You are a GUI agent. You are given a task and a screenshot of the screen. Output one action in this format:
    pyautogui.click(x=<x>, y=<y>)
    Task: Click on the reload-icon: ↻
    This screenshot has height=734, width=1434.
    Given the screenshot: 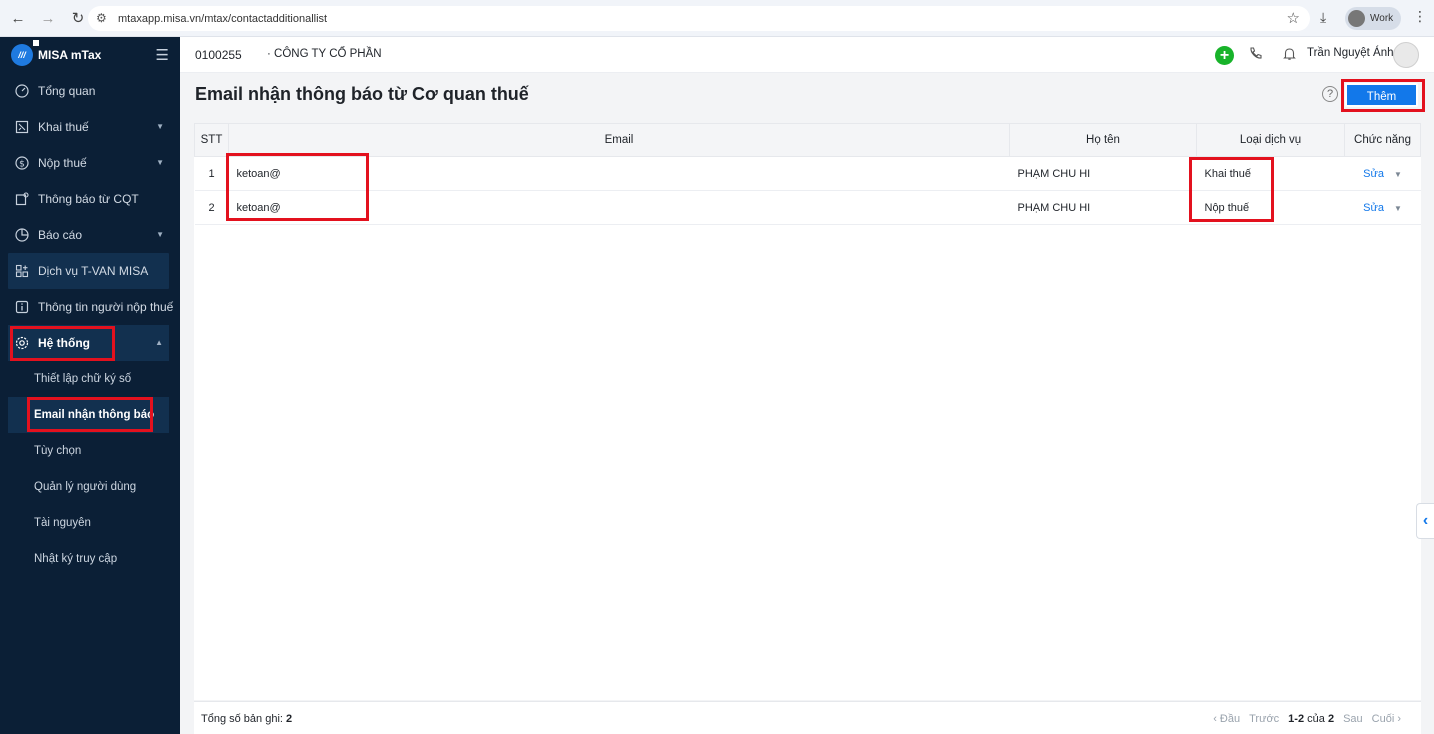 What is the action you would take?
    pyautogui.click(x=78, y=18)
    